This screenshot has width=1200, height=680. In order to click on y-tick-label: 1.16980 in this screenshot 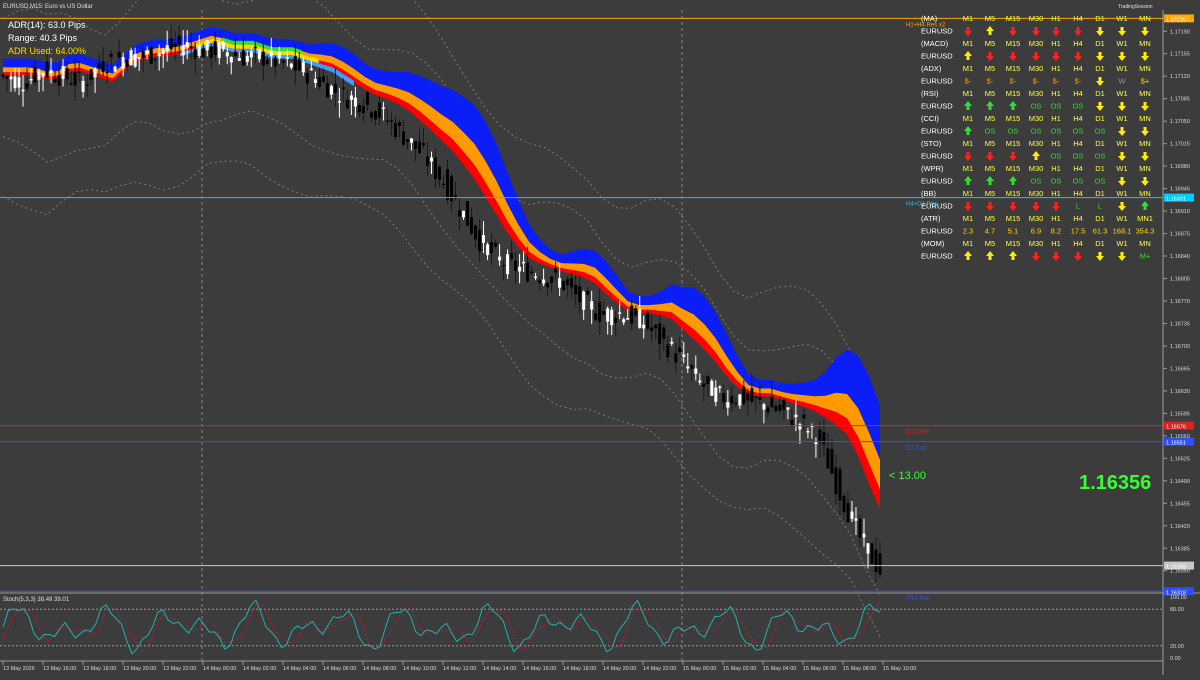, I will do `click(1180, 167)`.